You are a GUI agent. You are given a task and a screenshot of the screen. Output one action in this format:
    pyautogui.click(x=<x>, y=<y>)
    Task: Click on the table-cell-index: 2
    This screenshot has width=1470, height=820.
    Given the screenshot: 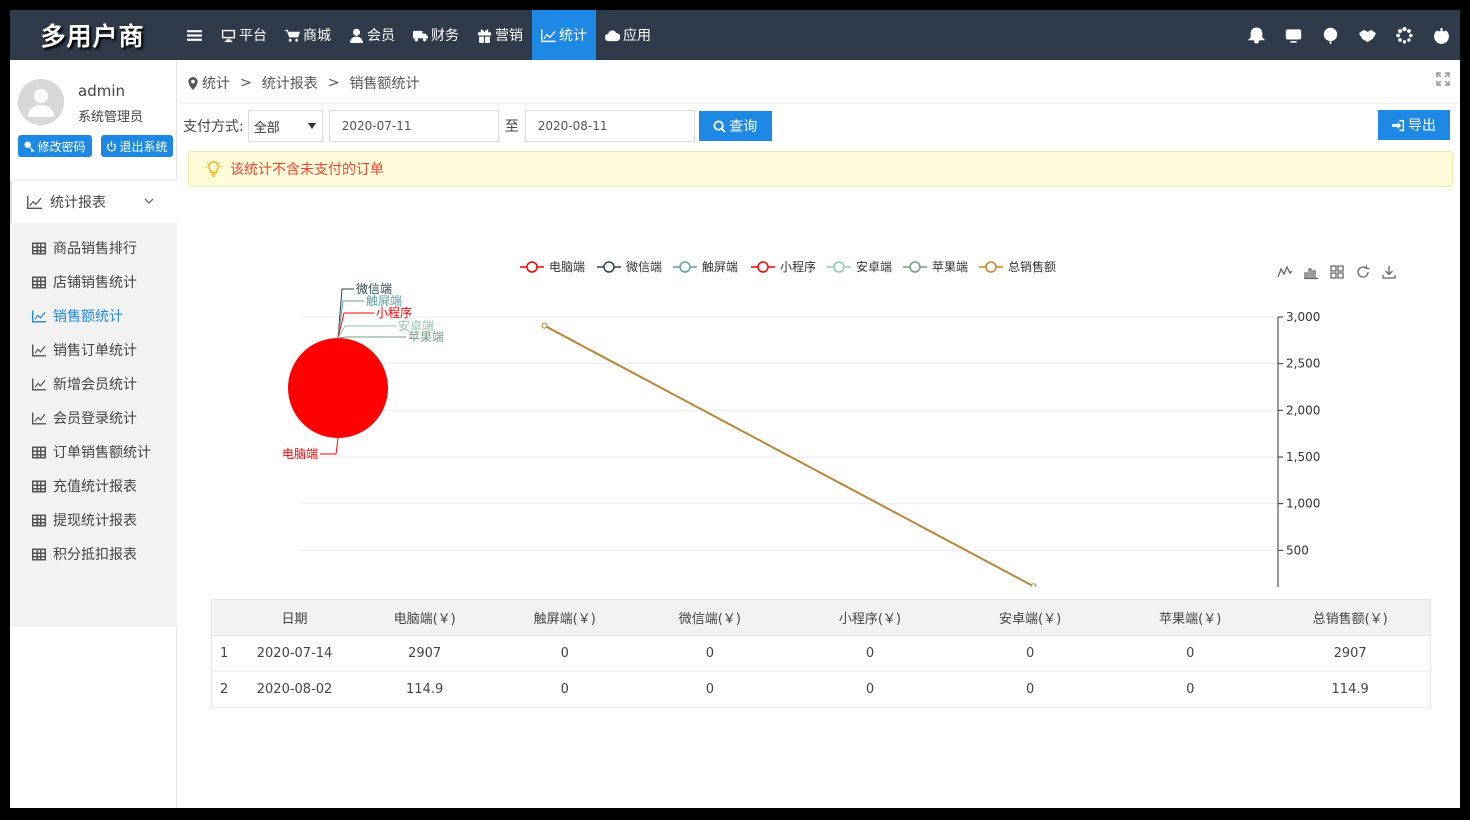 What is the action you would take?
    pyautogui.click(x=225, y=689)
    